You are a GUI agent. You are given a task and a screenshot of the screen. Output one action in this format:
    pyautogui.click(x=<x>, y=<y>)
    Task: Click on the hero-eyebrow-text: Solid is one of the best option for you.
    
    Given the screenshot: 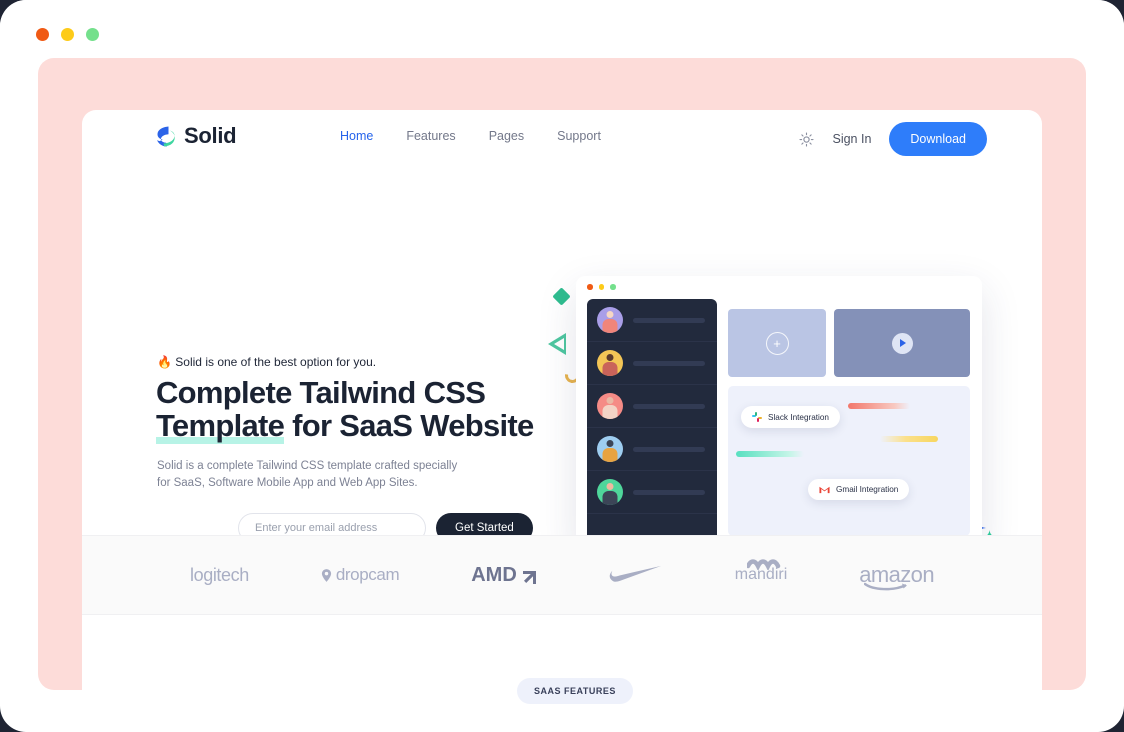 What is the action you would take?
    pyautogui.click(x=276, y=362)
    